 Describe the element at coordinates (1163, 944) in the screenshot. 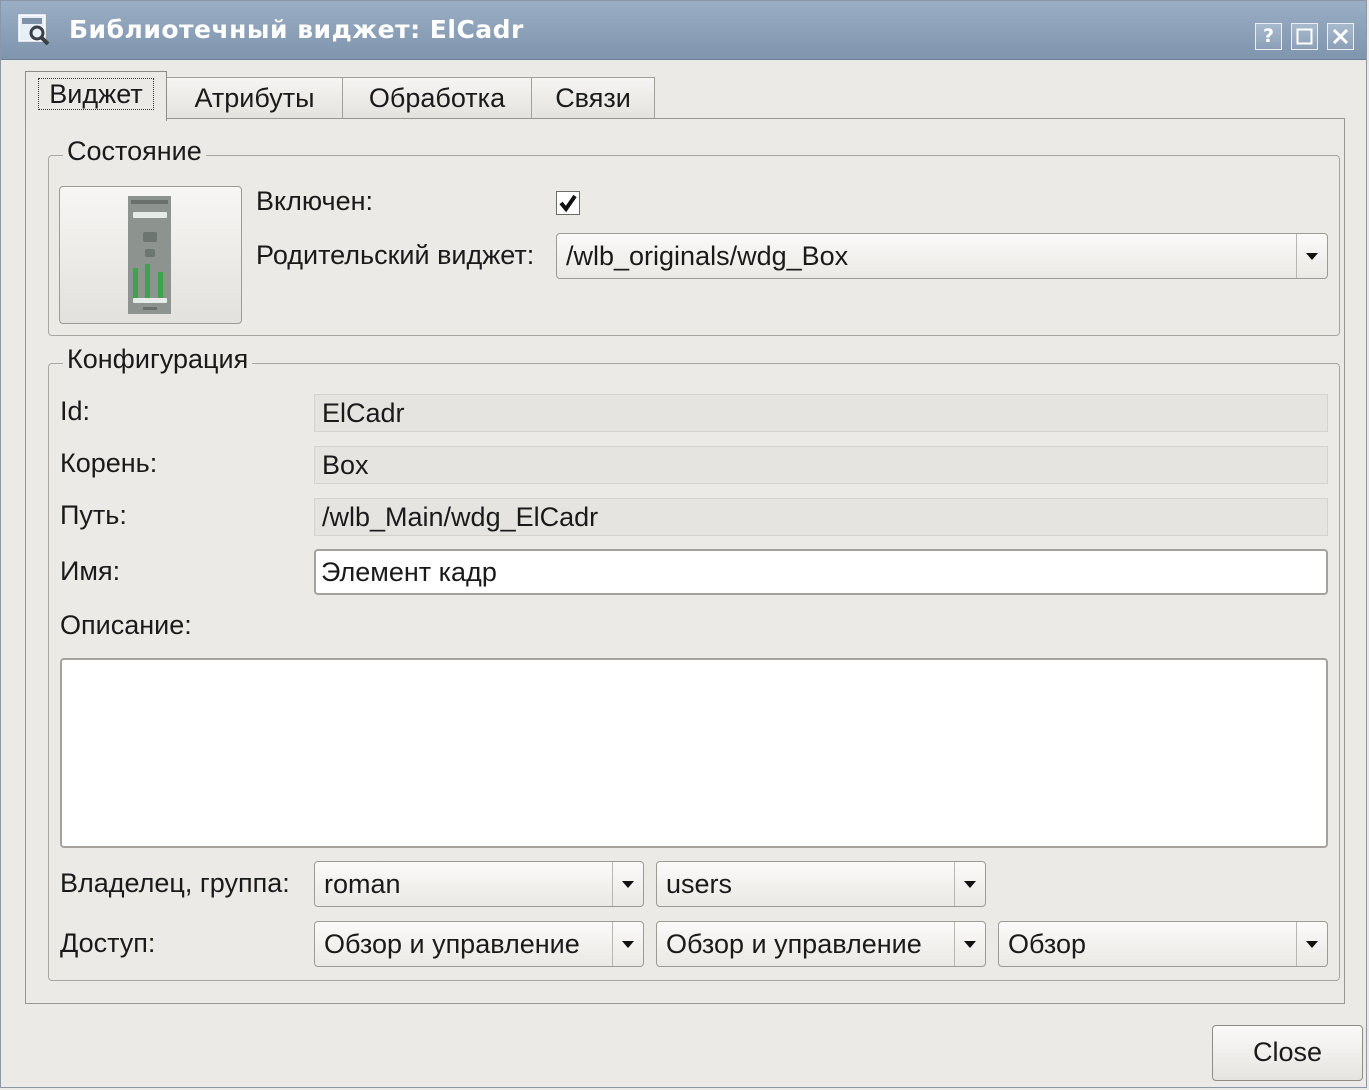

I see `access-other-combo: Обзор` at that location.